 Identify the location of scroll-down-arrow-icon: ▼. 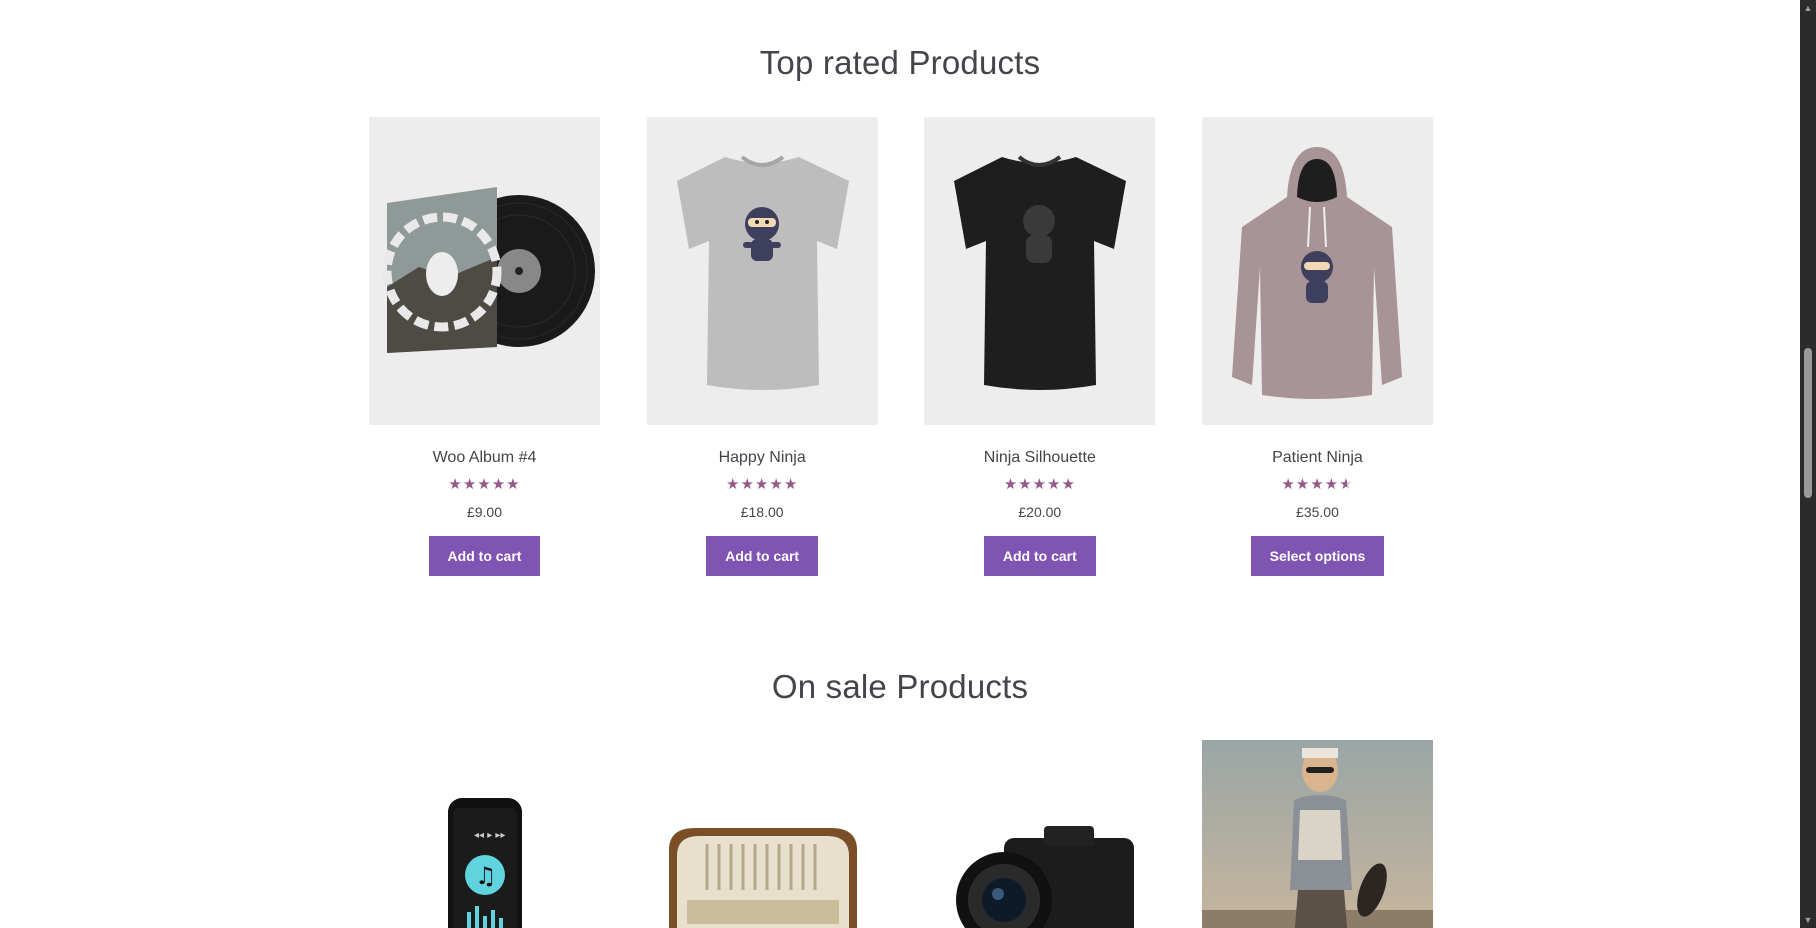
(1808, 920).